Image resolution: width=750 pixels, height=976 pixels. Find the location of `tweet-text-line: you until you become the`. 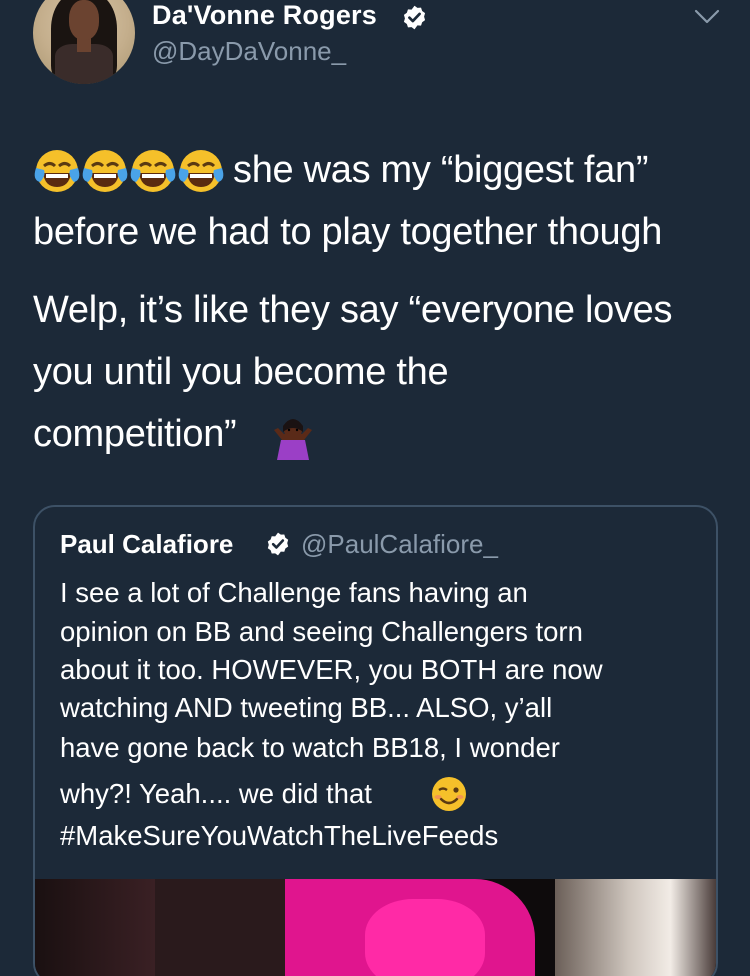

tweet-text-line: you until you become the is located at coordinates (241, 372).